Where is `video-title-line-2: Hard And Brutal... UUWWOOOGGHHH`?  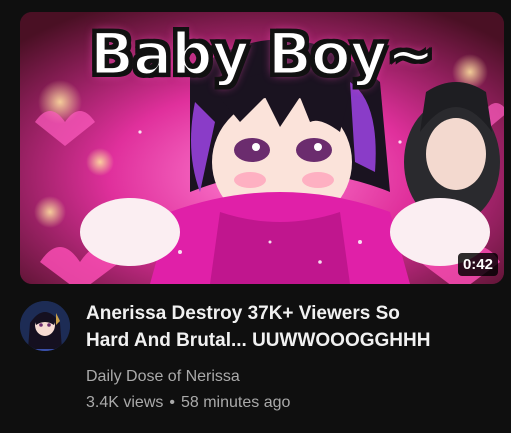
video-title-line-2: Hard And Brutal... UUWWOOOGGHHH is located at coordinates (258, 340).